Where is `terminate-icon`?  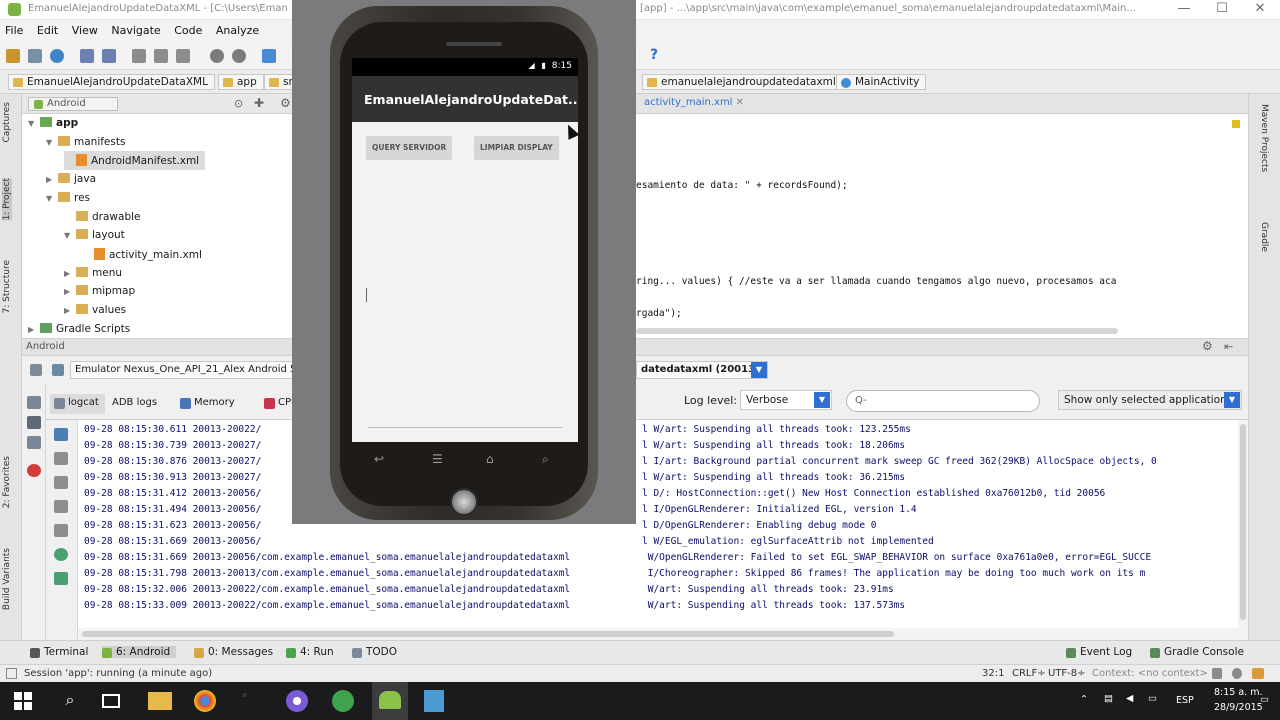 terminate-icon is located at coordinates (34, 470).